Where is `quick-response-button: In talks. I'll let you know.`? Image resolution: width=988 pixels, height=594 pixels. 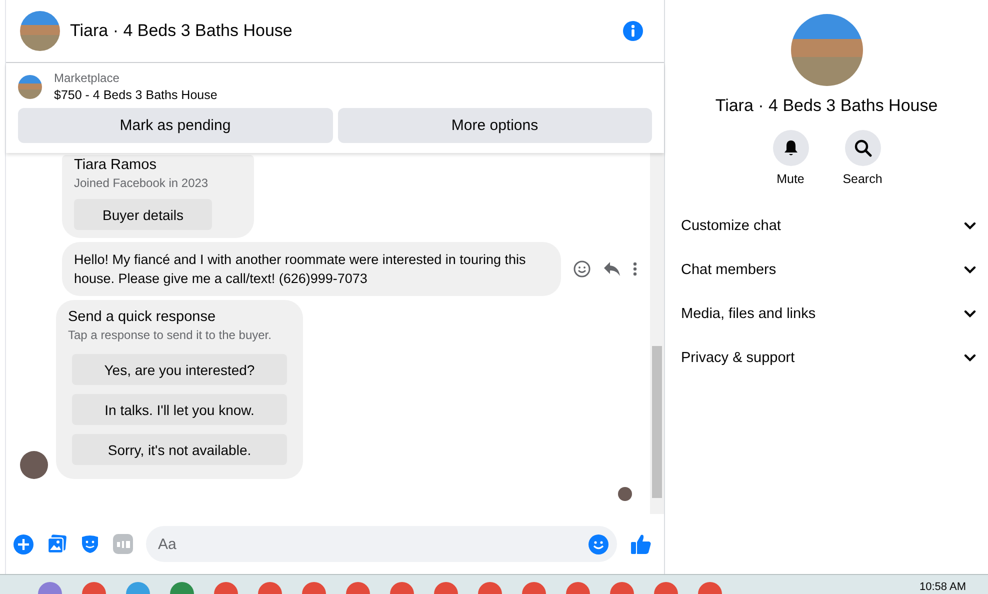 quick-response-button: In talks. I'll let you know. is located at coordinates (179, 409).